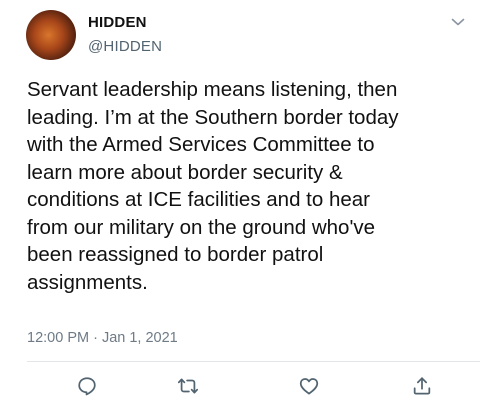 Image resolution: width=480 pixels, height=412 pixels. What do you see at coordinates (102, 338) in the screenshot?
I see `tweet-timestamp: 12:00 PM · Jan 1, 2021` at bounding box center [102, 338].